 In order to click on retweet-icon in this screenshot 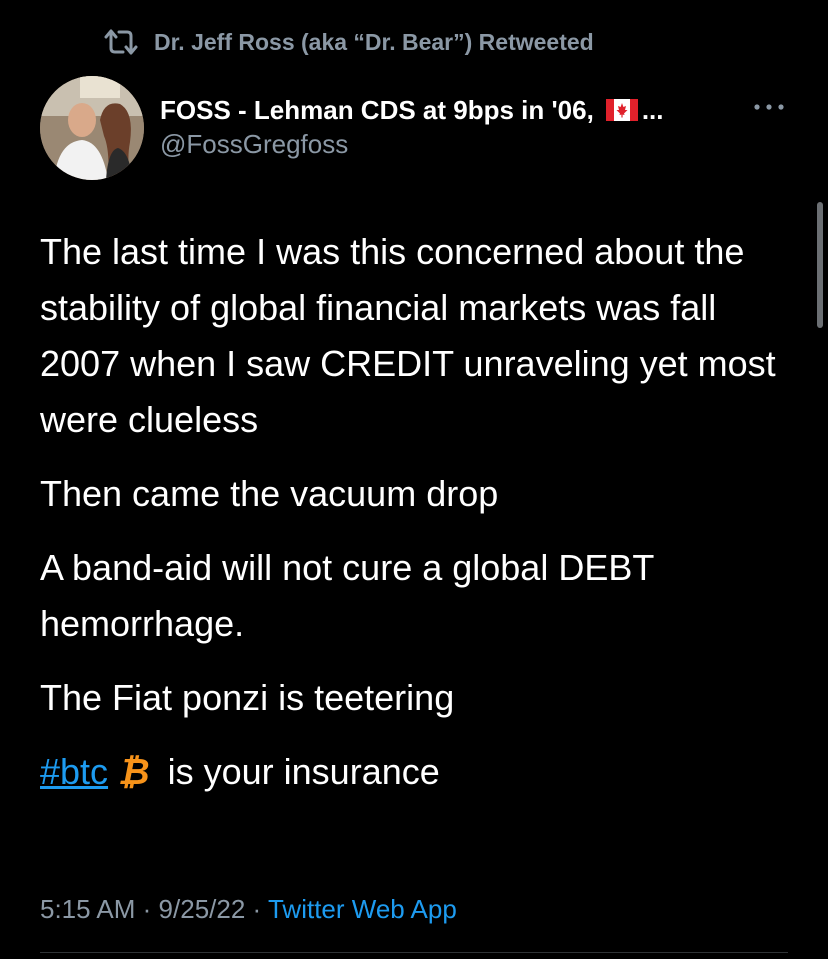, I will do `click(121, 42)`.